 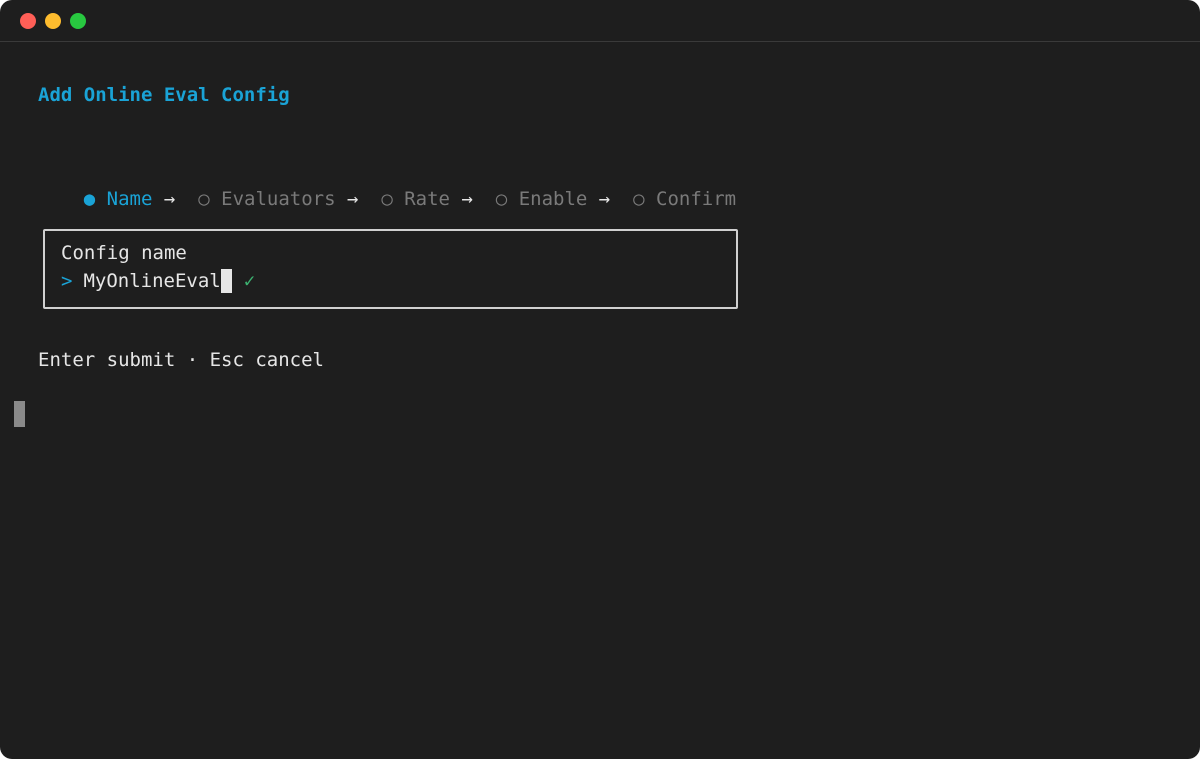 What do you see at coordinates (67, 281) in the screenshot?
I see `prompt-icon: >` at bounding box center [67, 281].